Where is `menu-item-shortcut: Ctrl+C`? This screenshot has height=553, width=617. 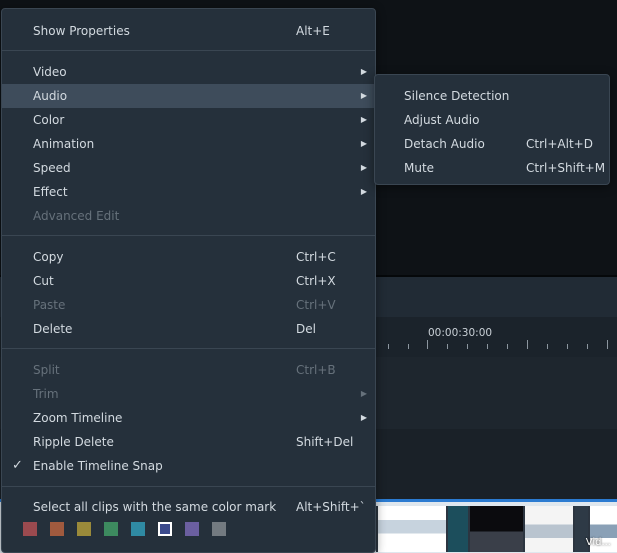 menu-item-shortcut: Ctrl+C is located at coordinates (316, 257).